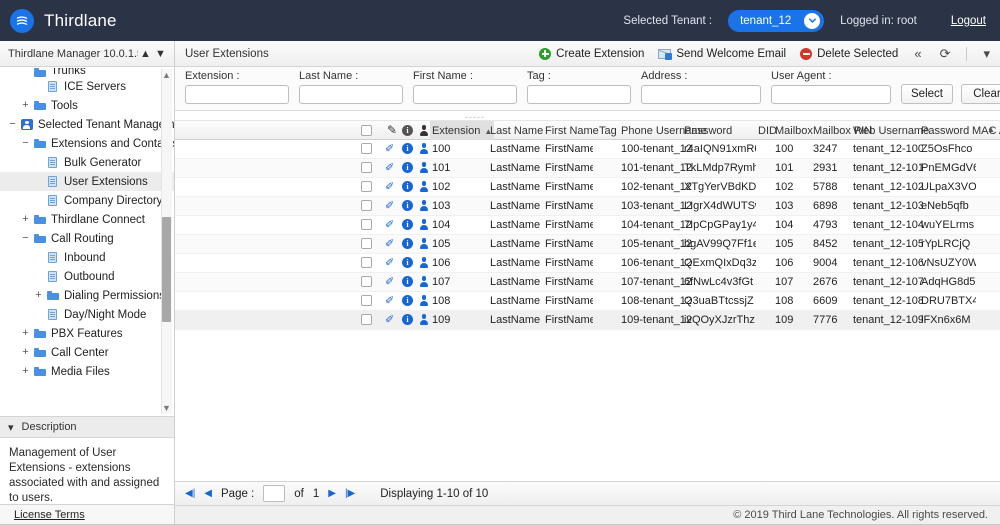  Describe the element at coordinates (87, 238) in the screenshot. I see `sidebar-item-call-routing: − Call Routing` at that location.